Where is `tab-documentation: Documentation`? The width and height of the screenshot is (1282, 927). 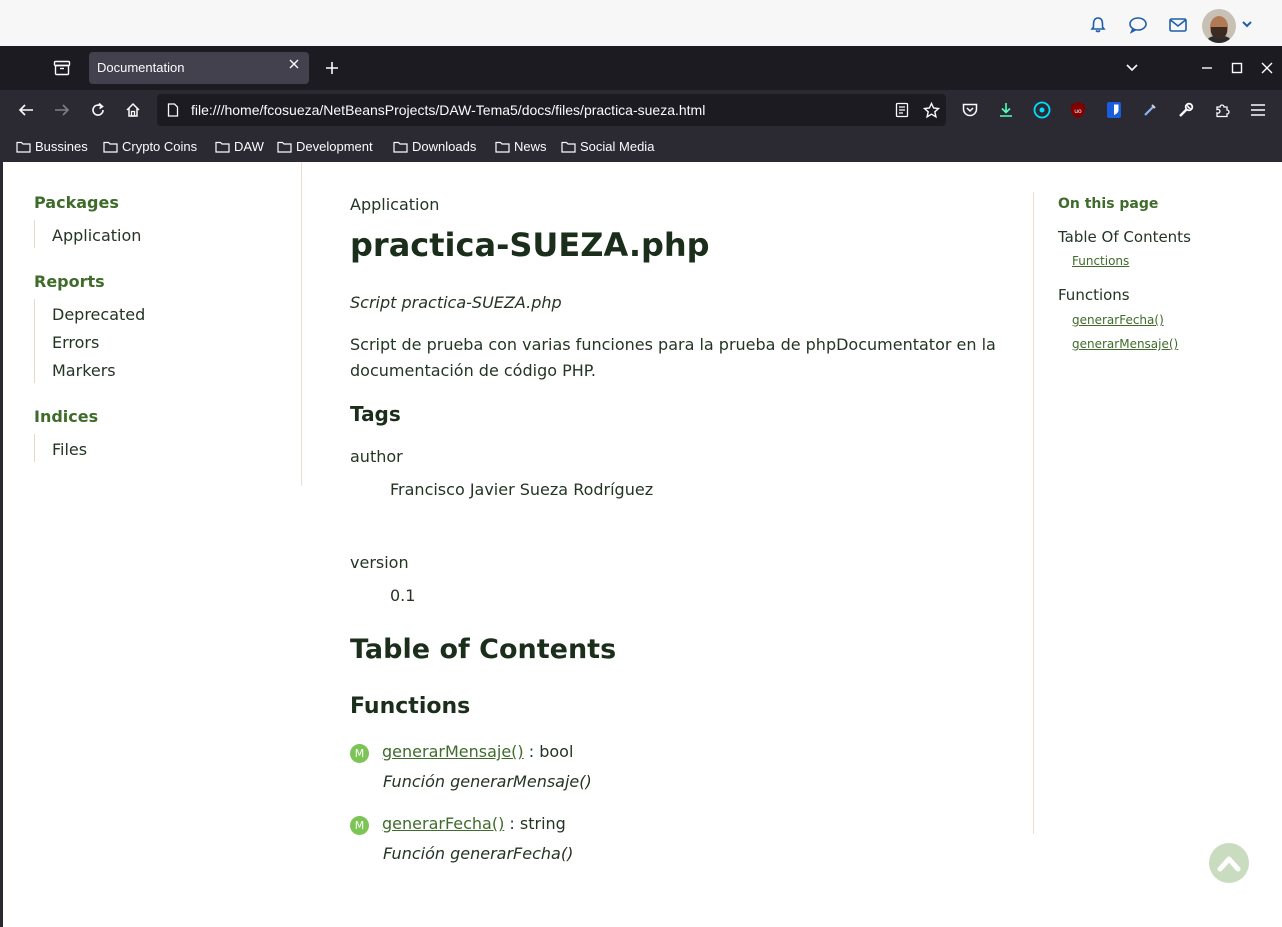
tab-documentation: Documentation is located at coordinates (199, 68).